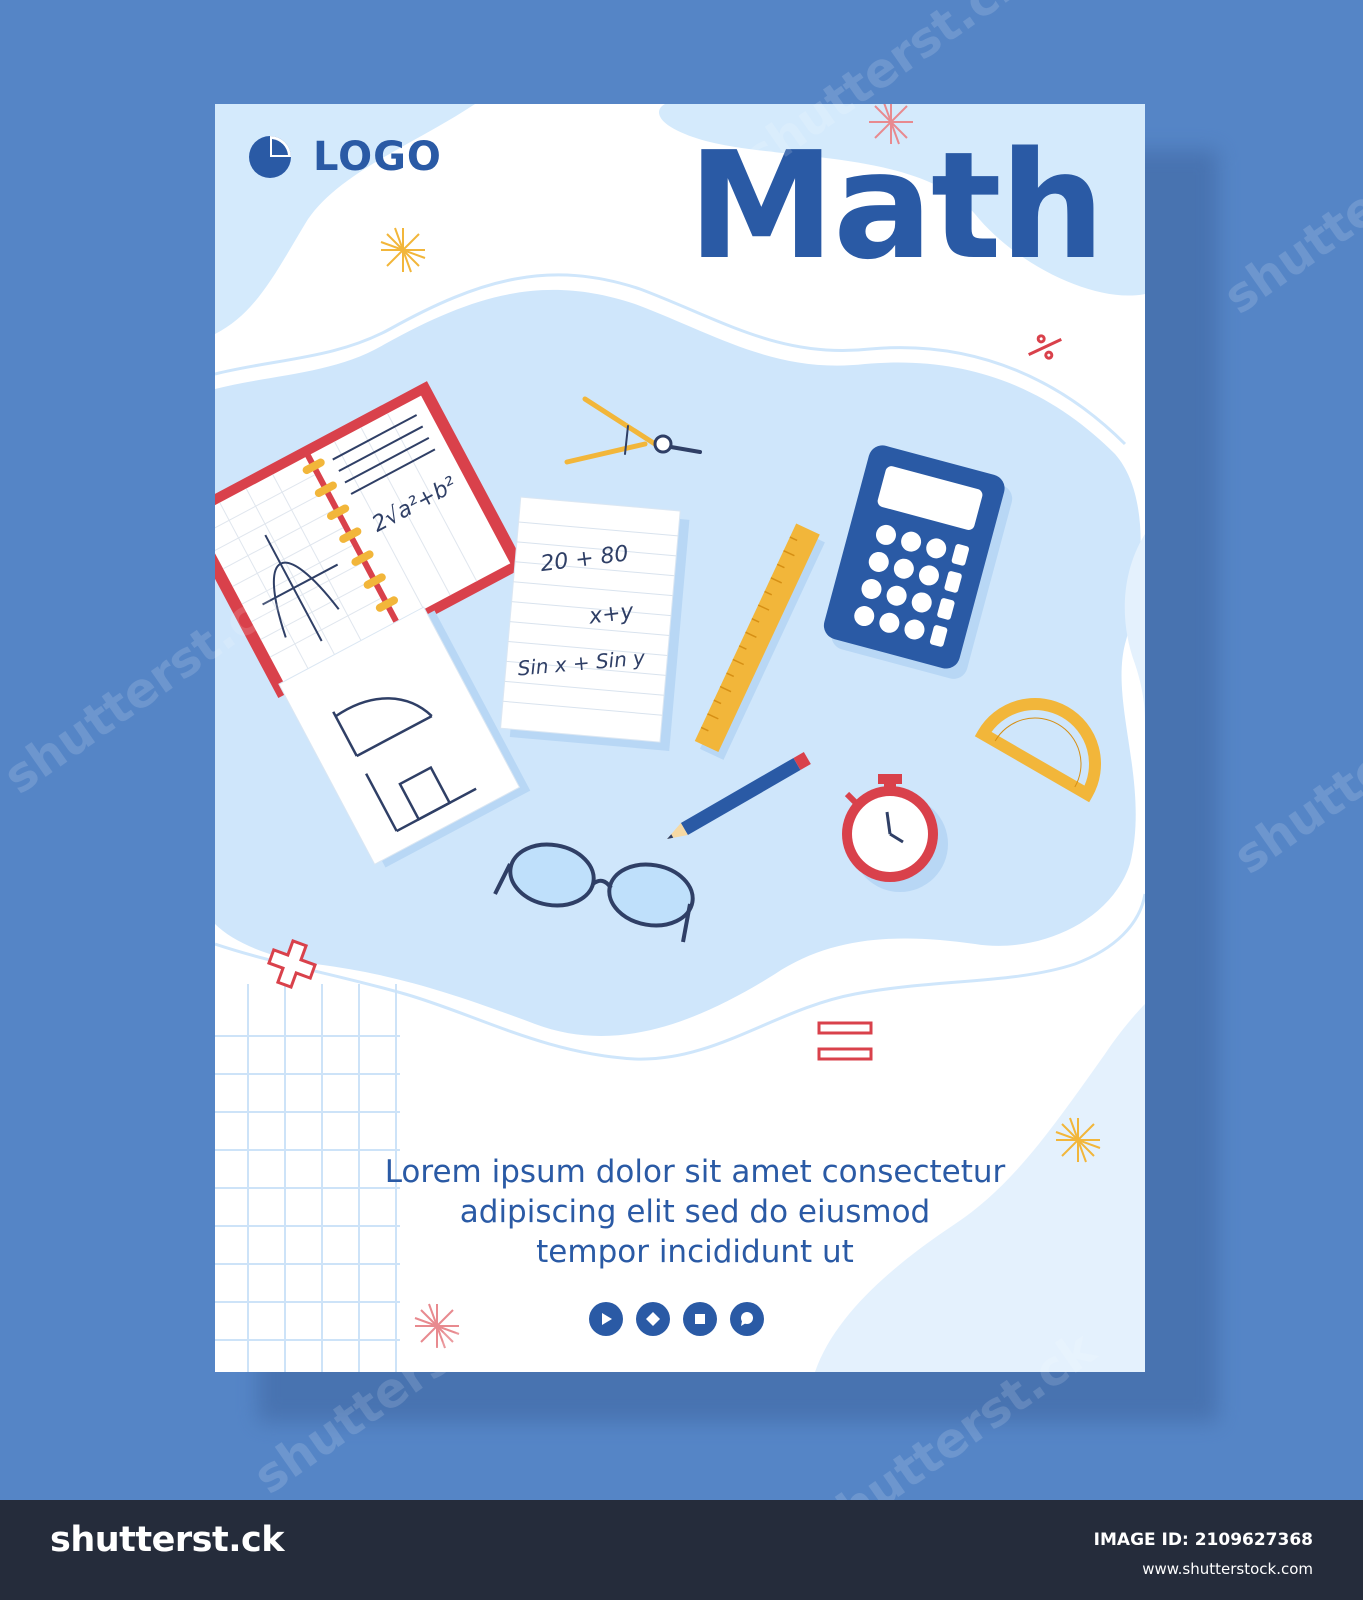 The height and width of the screenshot is (1600, 1363). What do you see at coordinates (1078, 1140) in the screenshot?
I see `sparkle-yellow-bottom` at bounding box center [1078, 1140].